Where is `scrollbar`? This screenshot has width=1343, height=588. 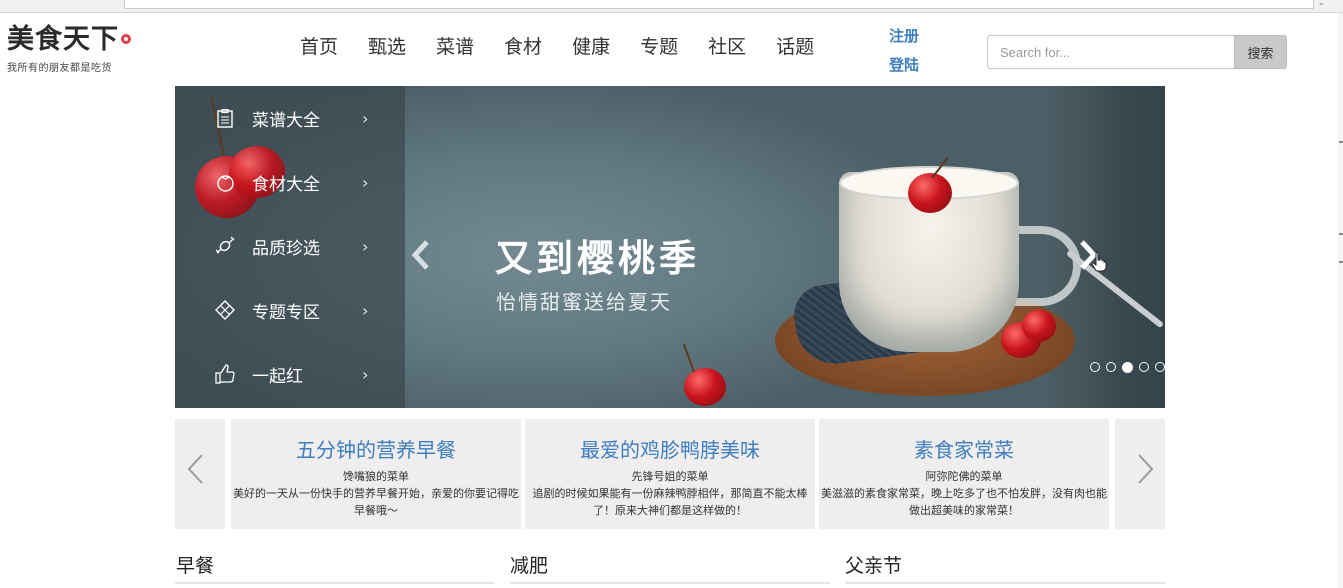
scrollbar is located at coordinates (1340, 300).